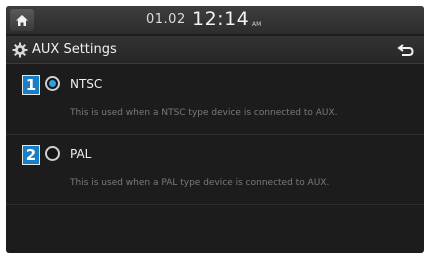  I want to click on gear-icon, so click(20, 50).